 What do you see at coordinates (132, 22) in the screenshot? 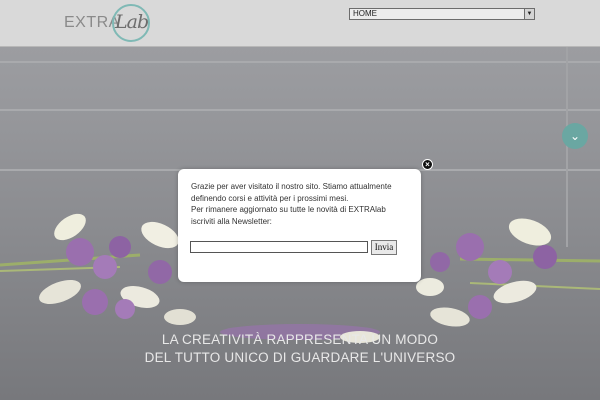
I see `logo-lab-text: Lab` at bounding box center [132, 22].